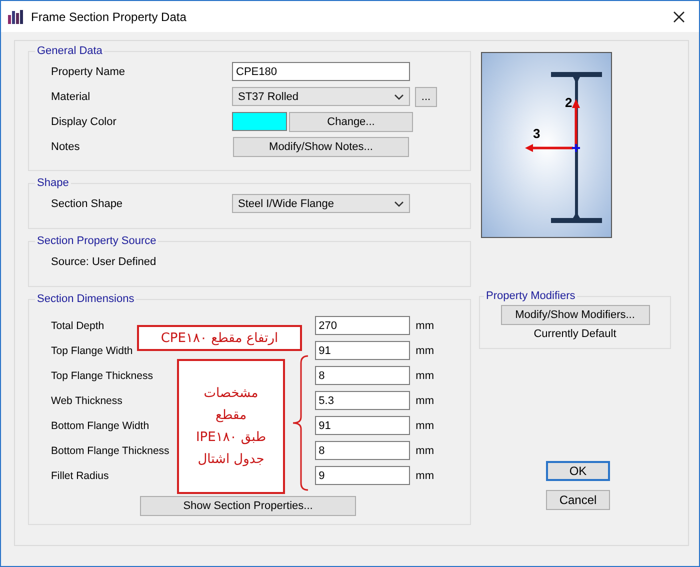  I want to click on field-label: Display Color, so click(84, 122).